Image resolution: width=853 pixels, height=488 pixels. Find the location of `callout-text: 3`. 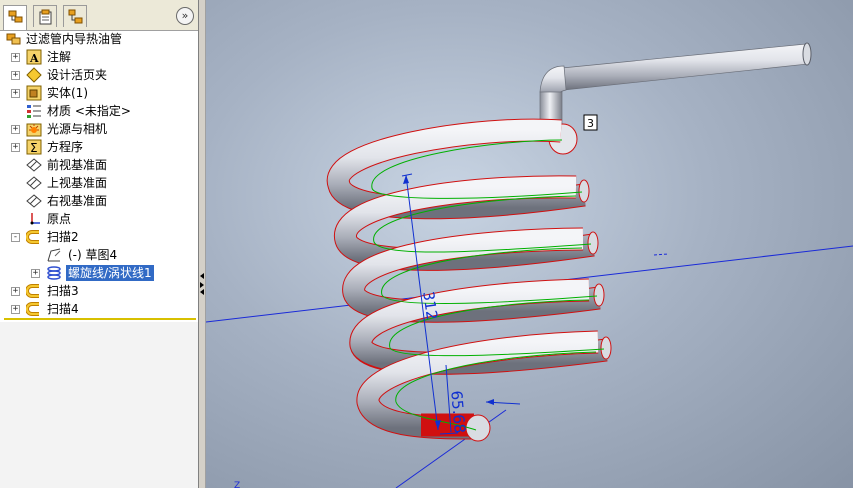

callout-text: 3 is located at coordinates (590, 123).